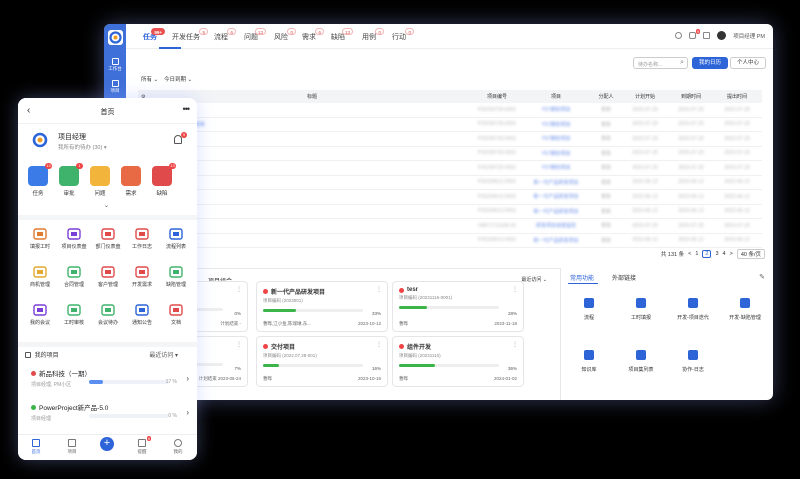 The image size is (800, 479). I want to click on tab-common-functions: 常用功能, so click(582, 277).